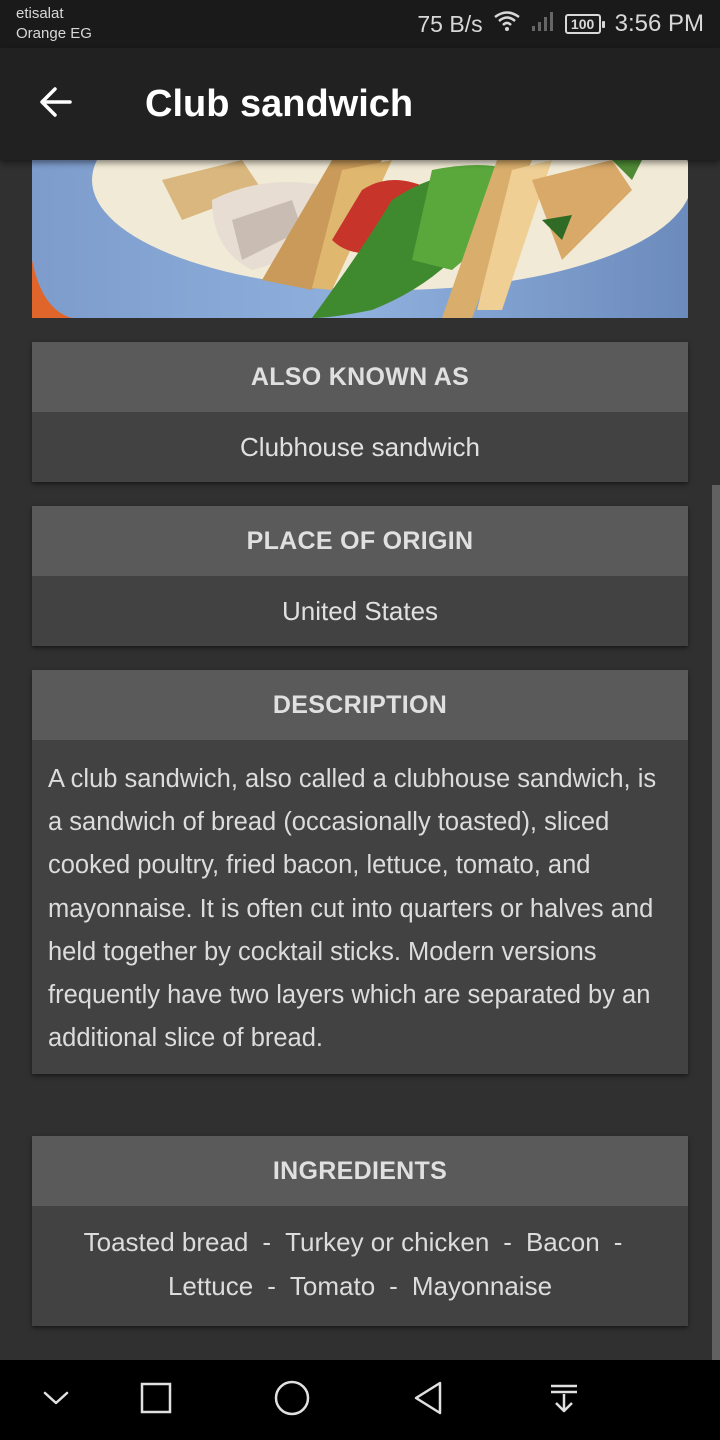 Image resolution: width=720 pixels, height=1440 pixels. Describe the element at coordinates (482, 1286) in the screenshot. I see `ingredient-item: Mayonnaise` at that location.